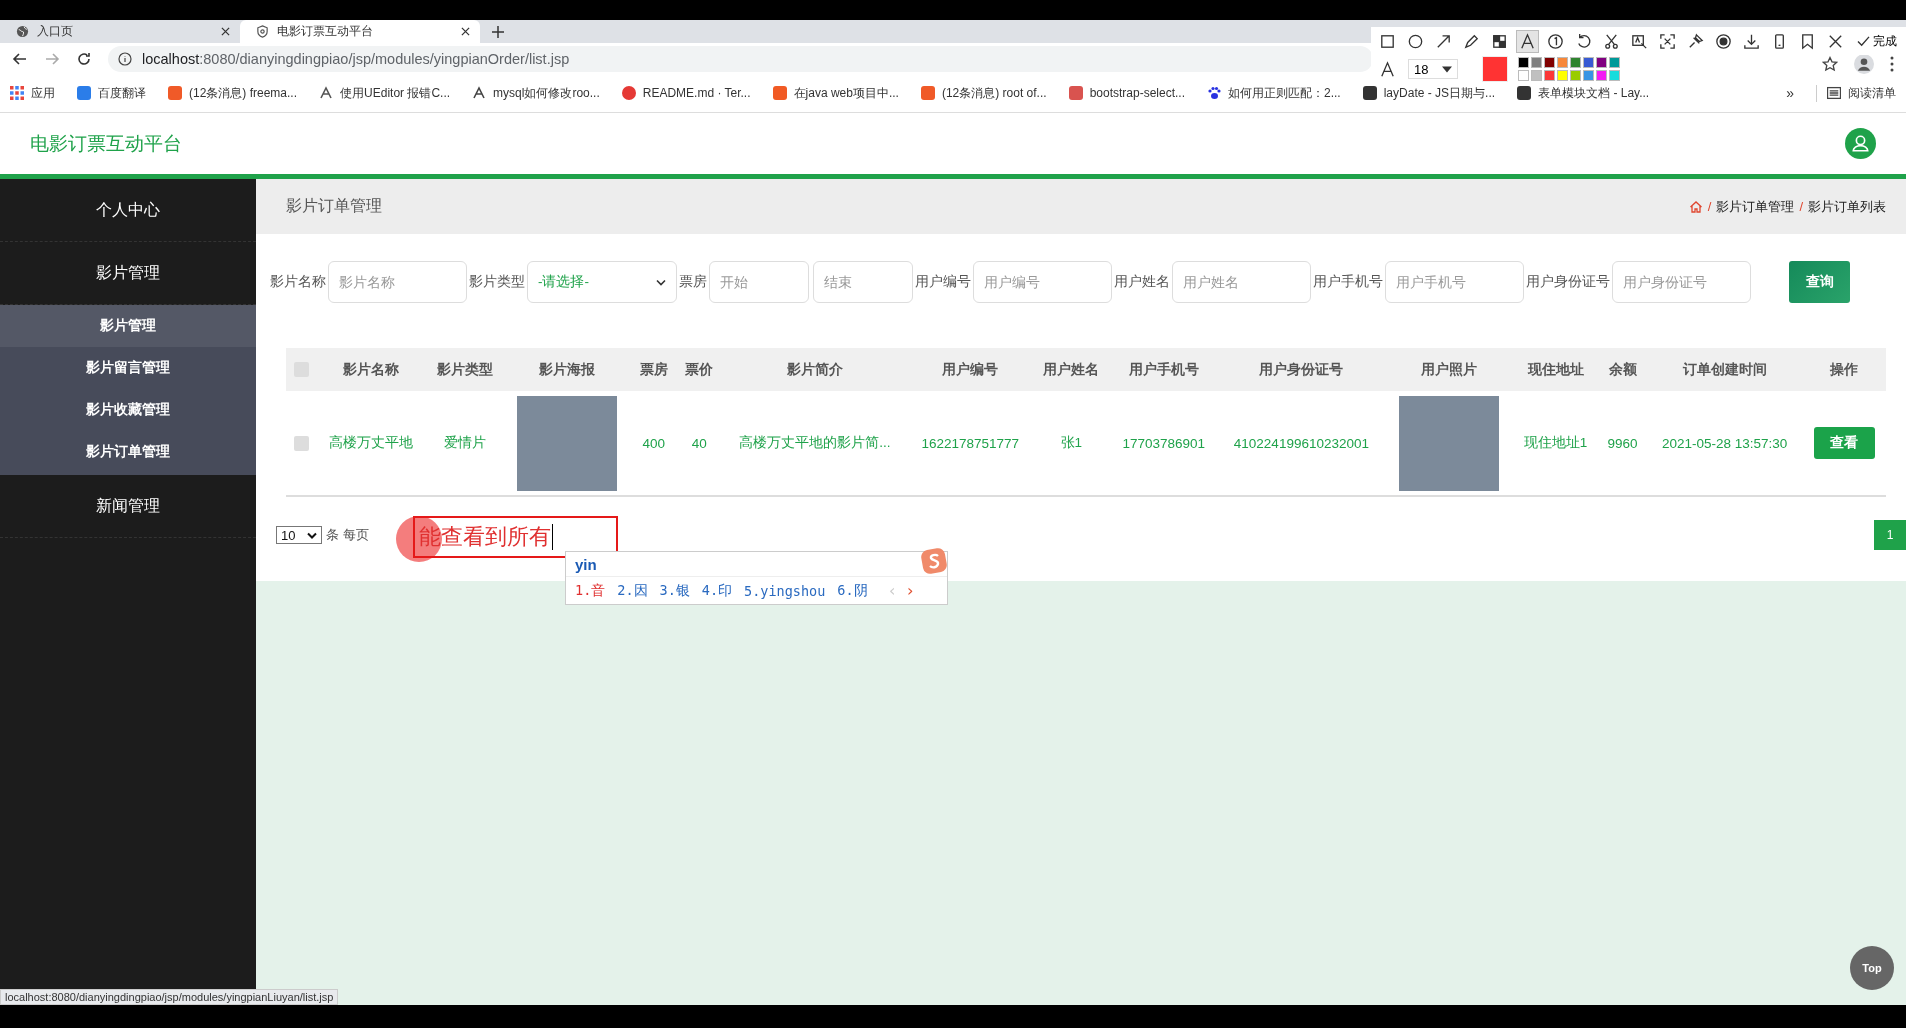 The width and height of the screenshot is (1906, 1028). What do you see at coordinates (1142, 282) in the screenshot?
I see `filter-label: 用户姓名` at bounding box center [1142, 282].